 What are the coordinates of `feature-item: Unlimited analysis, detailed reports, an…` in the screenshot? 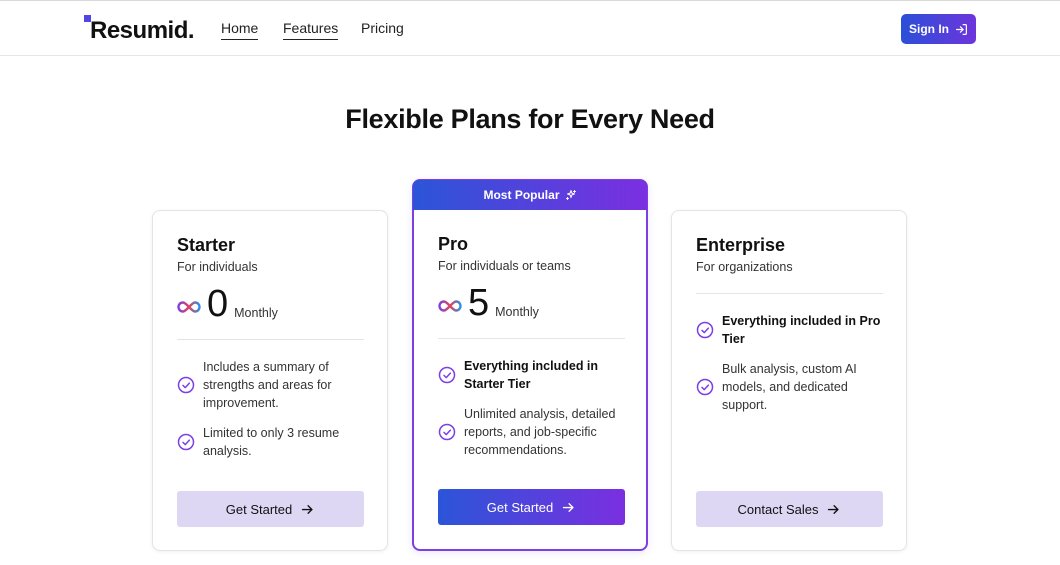 It's located at (533, 432).